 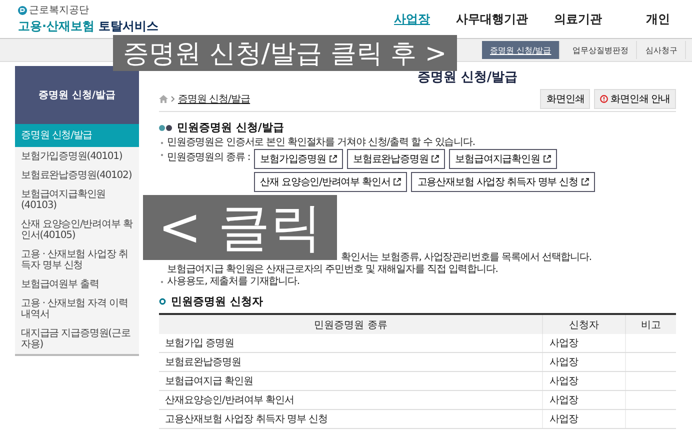 I want to click on step-text: 사용용도, 제출처를 기재합니다., so click(x=233, y=281).